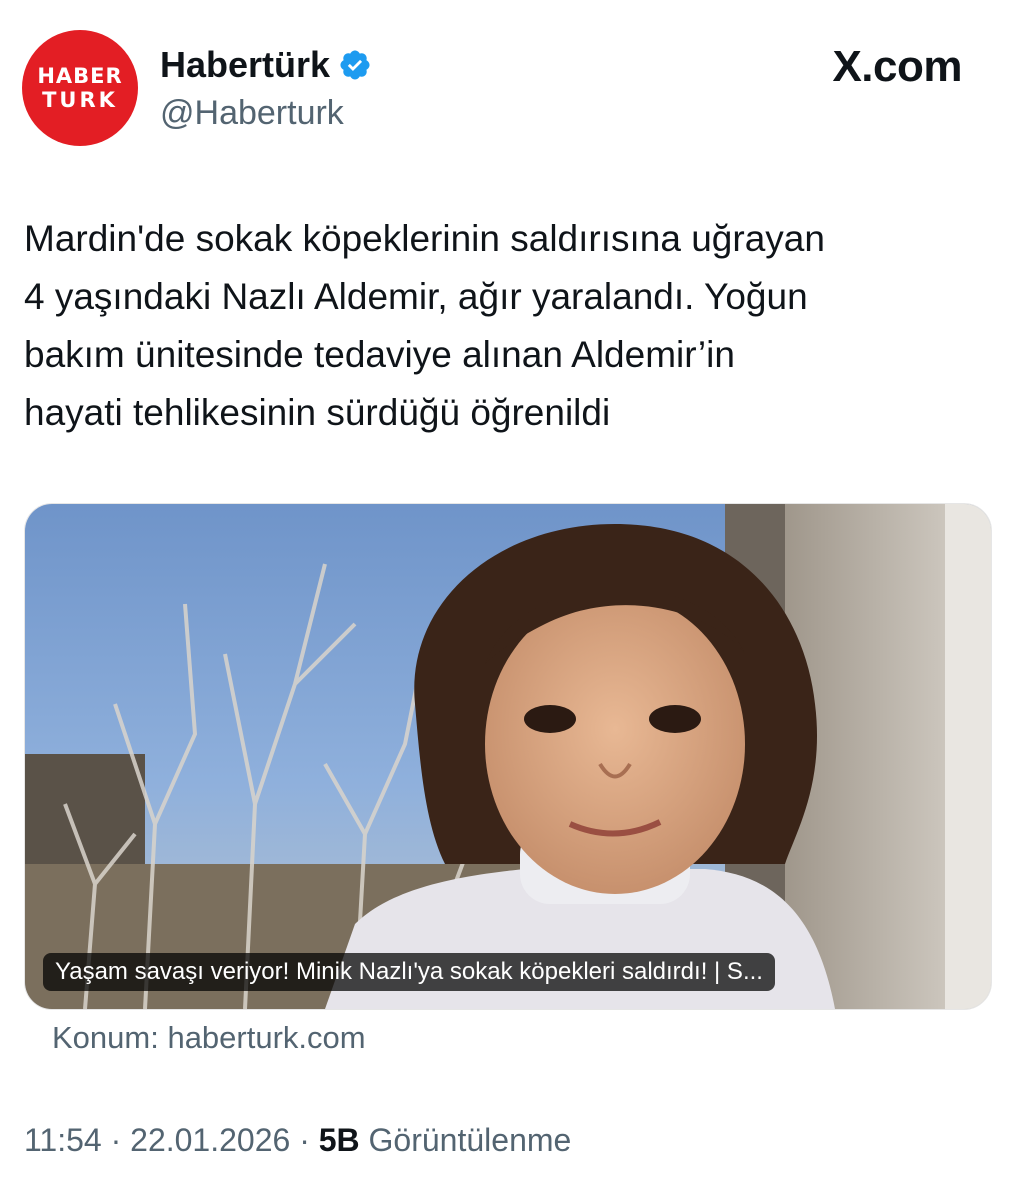 The height and width of the screenshot is (1200, 1012). I want to click on account-name: Habertürk, so click(245, 65).